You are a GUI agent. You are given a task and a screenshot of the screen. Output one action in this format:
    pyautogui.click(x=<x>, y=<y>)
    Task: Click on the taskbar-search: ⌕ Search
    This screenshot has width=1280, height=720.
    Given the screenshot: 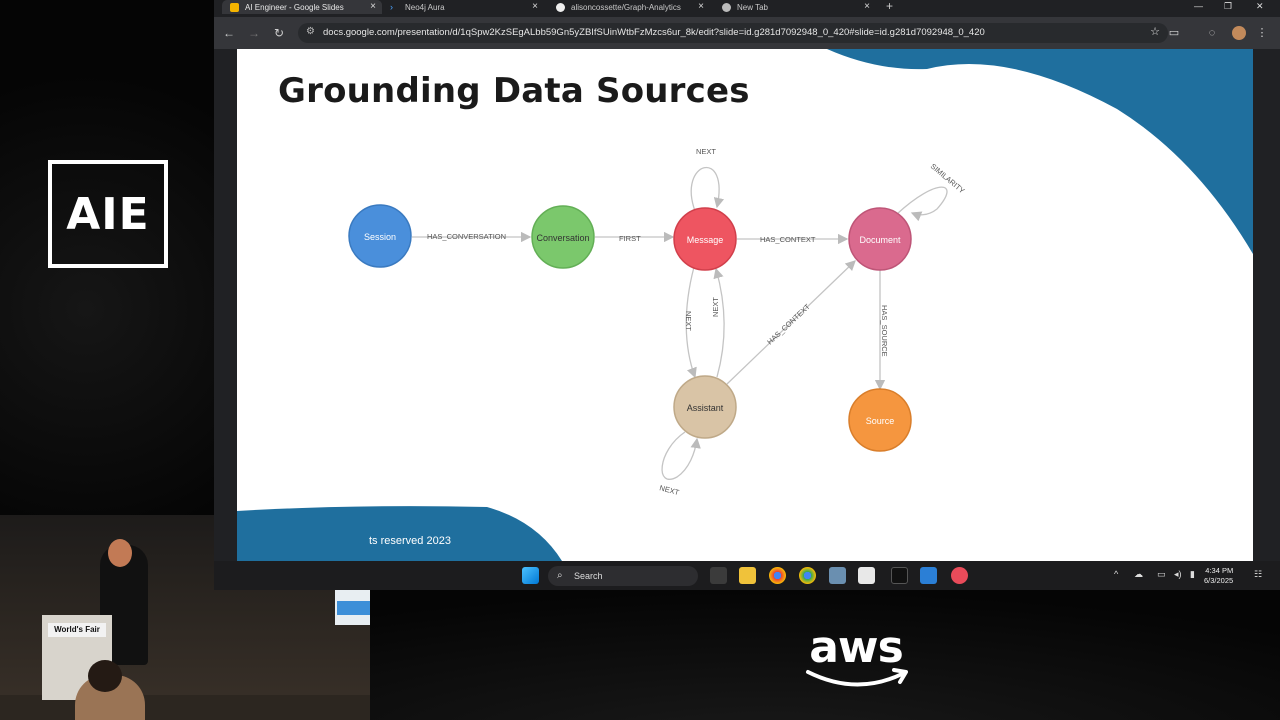 What is the action you would take?
    pyautogui.click(x=623, y=576)
    